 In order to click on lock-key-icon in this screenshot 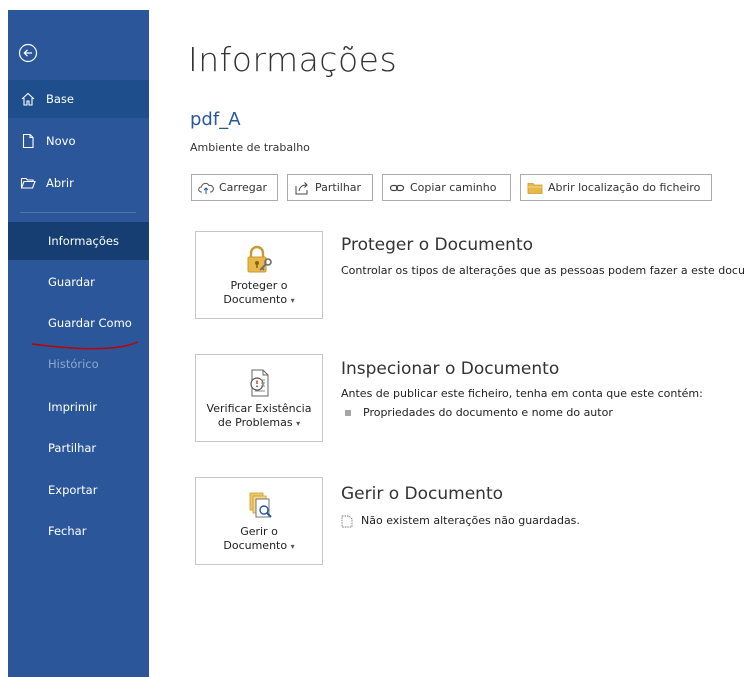, I will do `click(259, 258)`.